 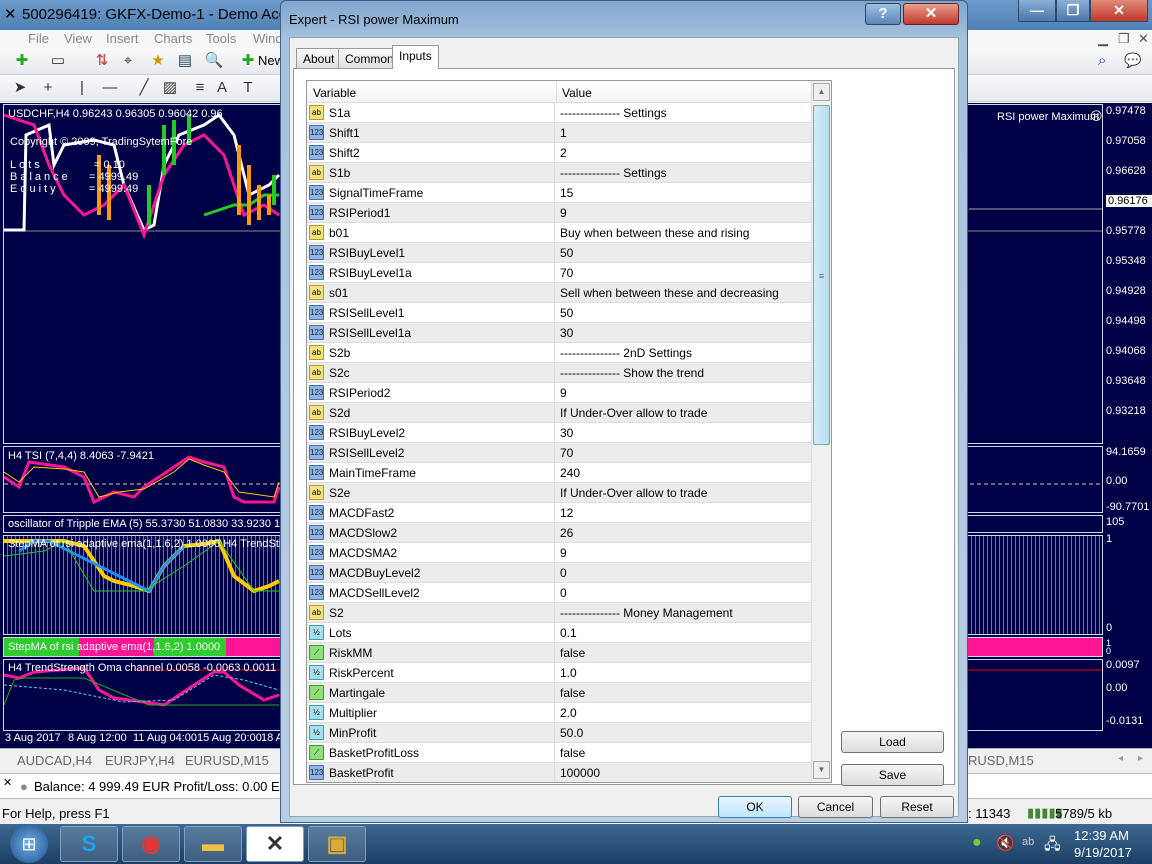 What do you see at coordinates (431, 192) in the screenshot?
I see `variable-cell: 123 SignalTimeFrame` at bounding box center [431, 192].